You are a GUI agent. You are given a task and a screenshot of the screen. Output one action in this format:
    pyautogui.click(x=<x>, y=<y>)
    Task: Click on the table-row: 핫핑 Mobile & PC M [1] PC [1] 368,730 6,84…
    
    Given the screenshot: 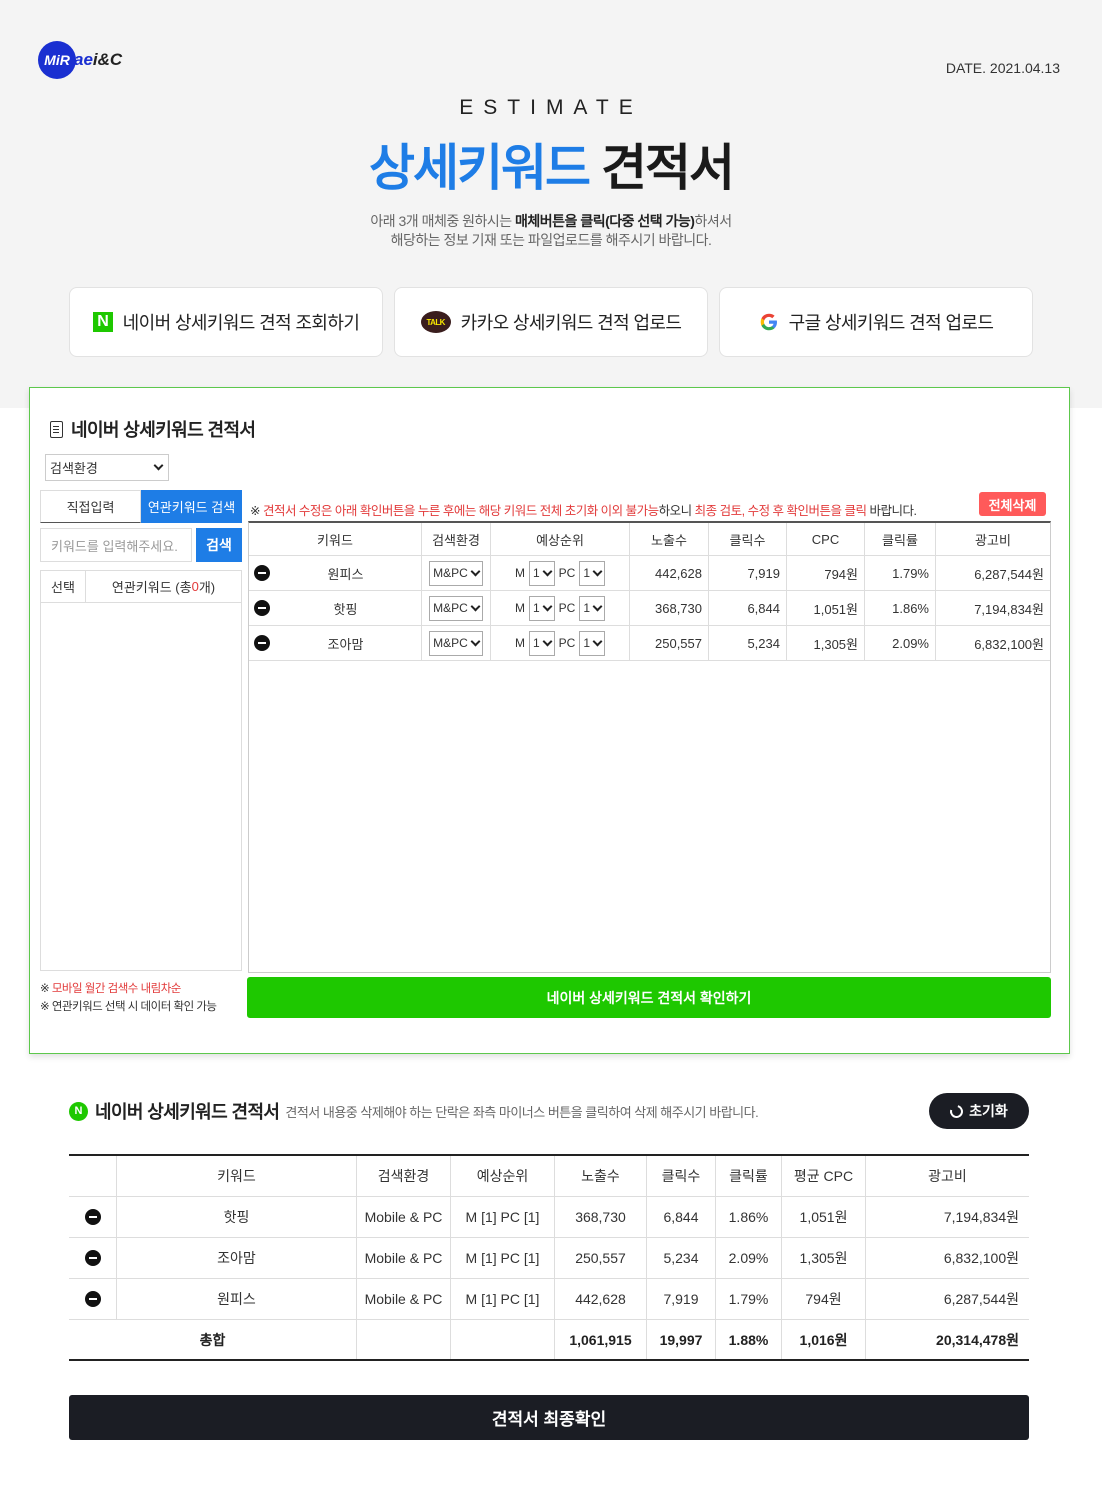 What is the action you would take?
    pyautogui.click(x=549, y=1217)
    